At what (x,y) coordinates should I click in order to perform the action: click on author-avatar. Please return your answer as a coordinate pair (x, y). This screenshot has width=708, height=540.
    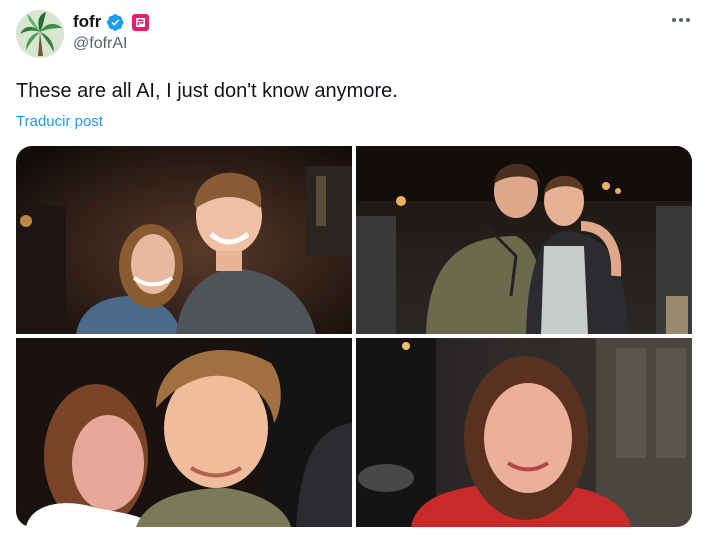
    Looking at the image, I should click on (40, 34).